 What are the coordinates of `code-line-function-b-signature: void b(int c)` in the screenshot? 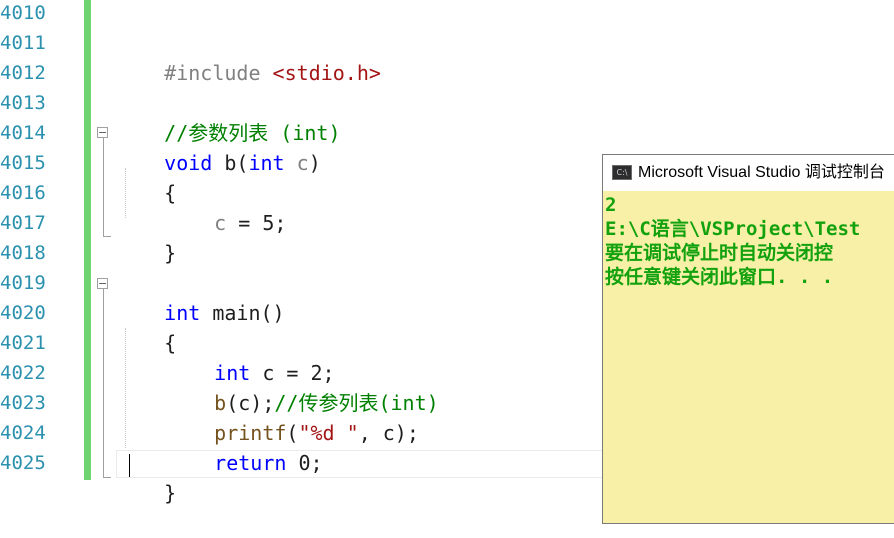 It's located at (218, 146).